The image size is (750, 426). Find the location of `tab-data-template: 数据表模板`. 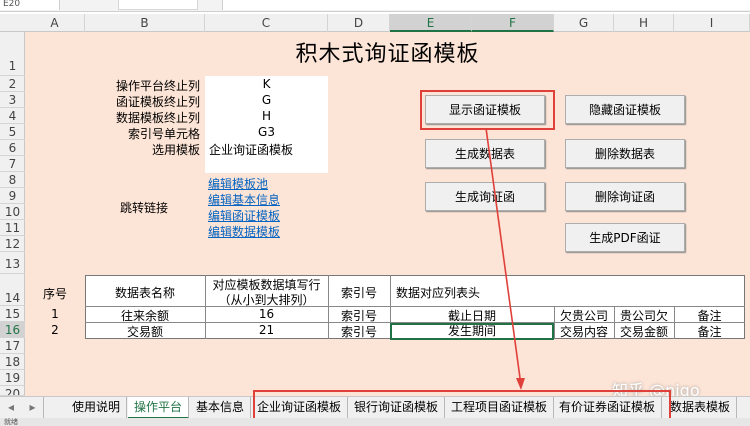

tab-data-template: 数据表模板 is located at coordinates (701, 408).